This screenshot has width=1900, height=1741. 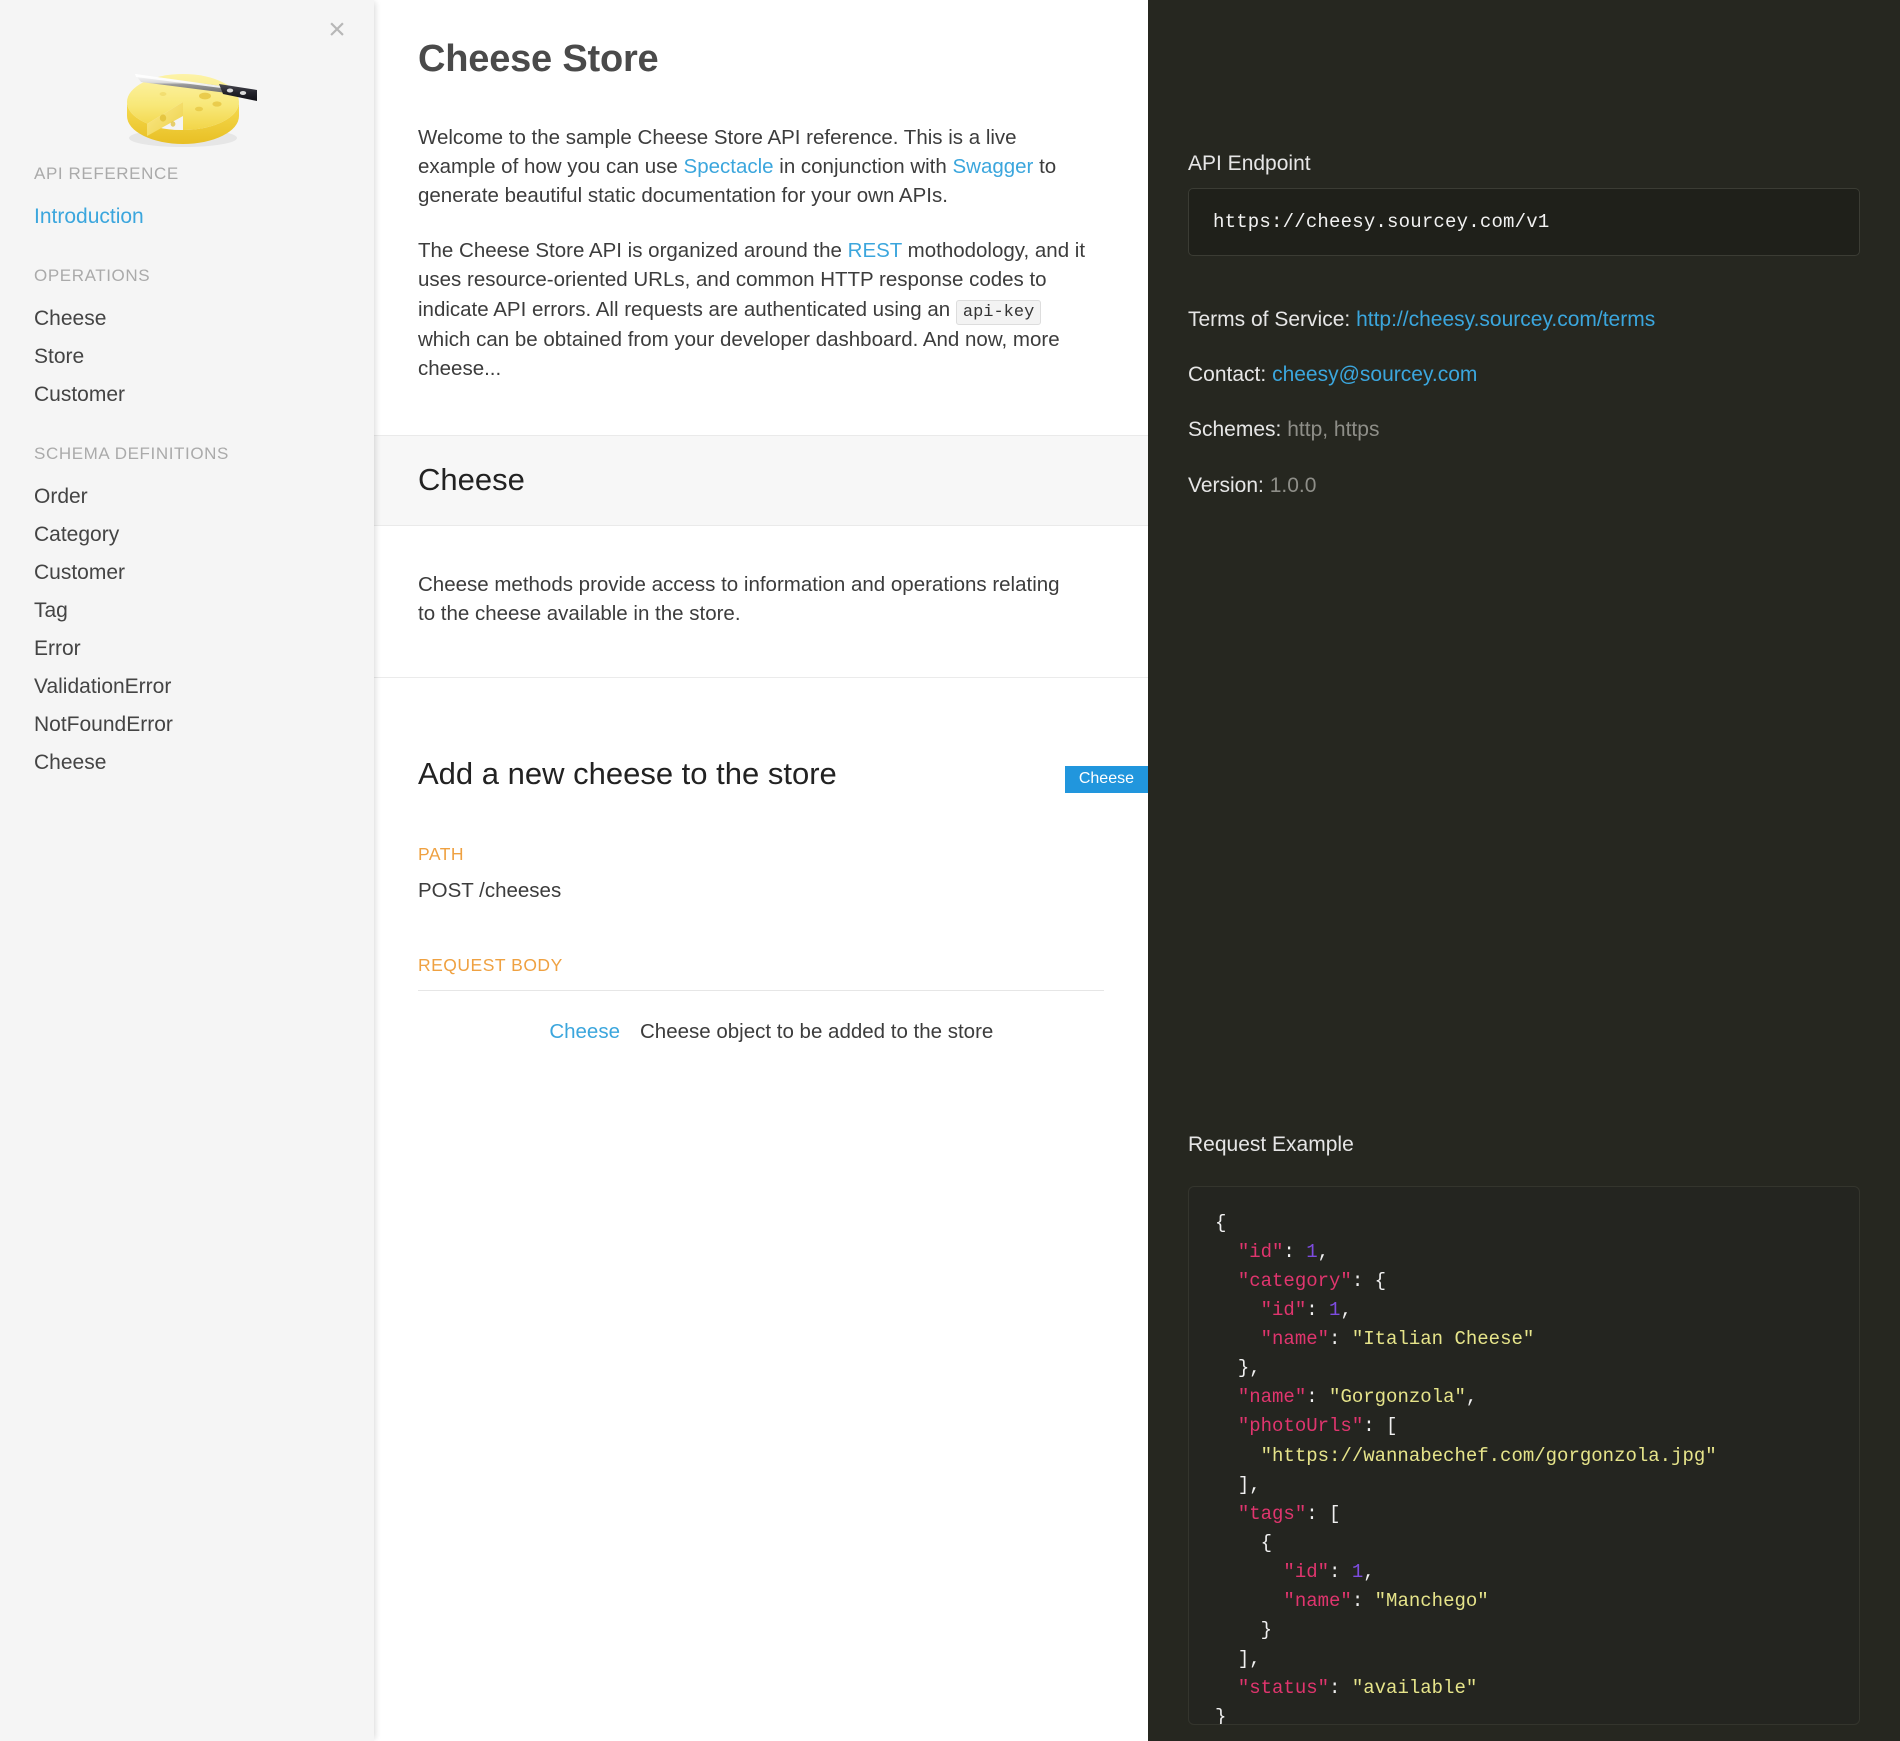 I want to click on sidebar-item-cheese-schema: Cheese, so click(x=187, y=763).